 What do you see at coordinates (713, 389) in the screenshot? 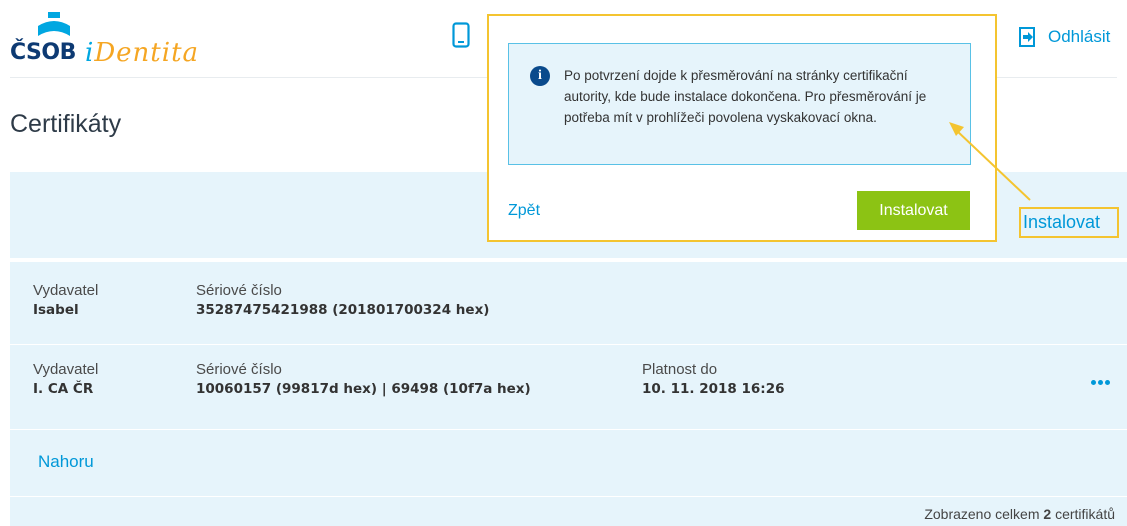
I see `valid-until-value: 10. 11. 2018 16:26` at bounding box center [713, 389].